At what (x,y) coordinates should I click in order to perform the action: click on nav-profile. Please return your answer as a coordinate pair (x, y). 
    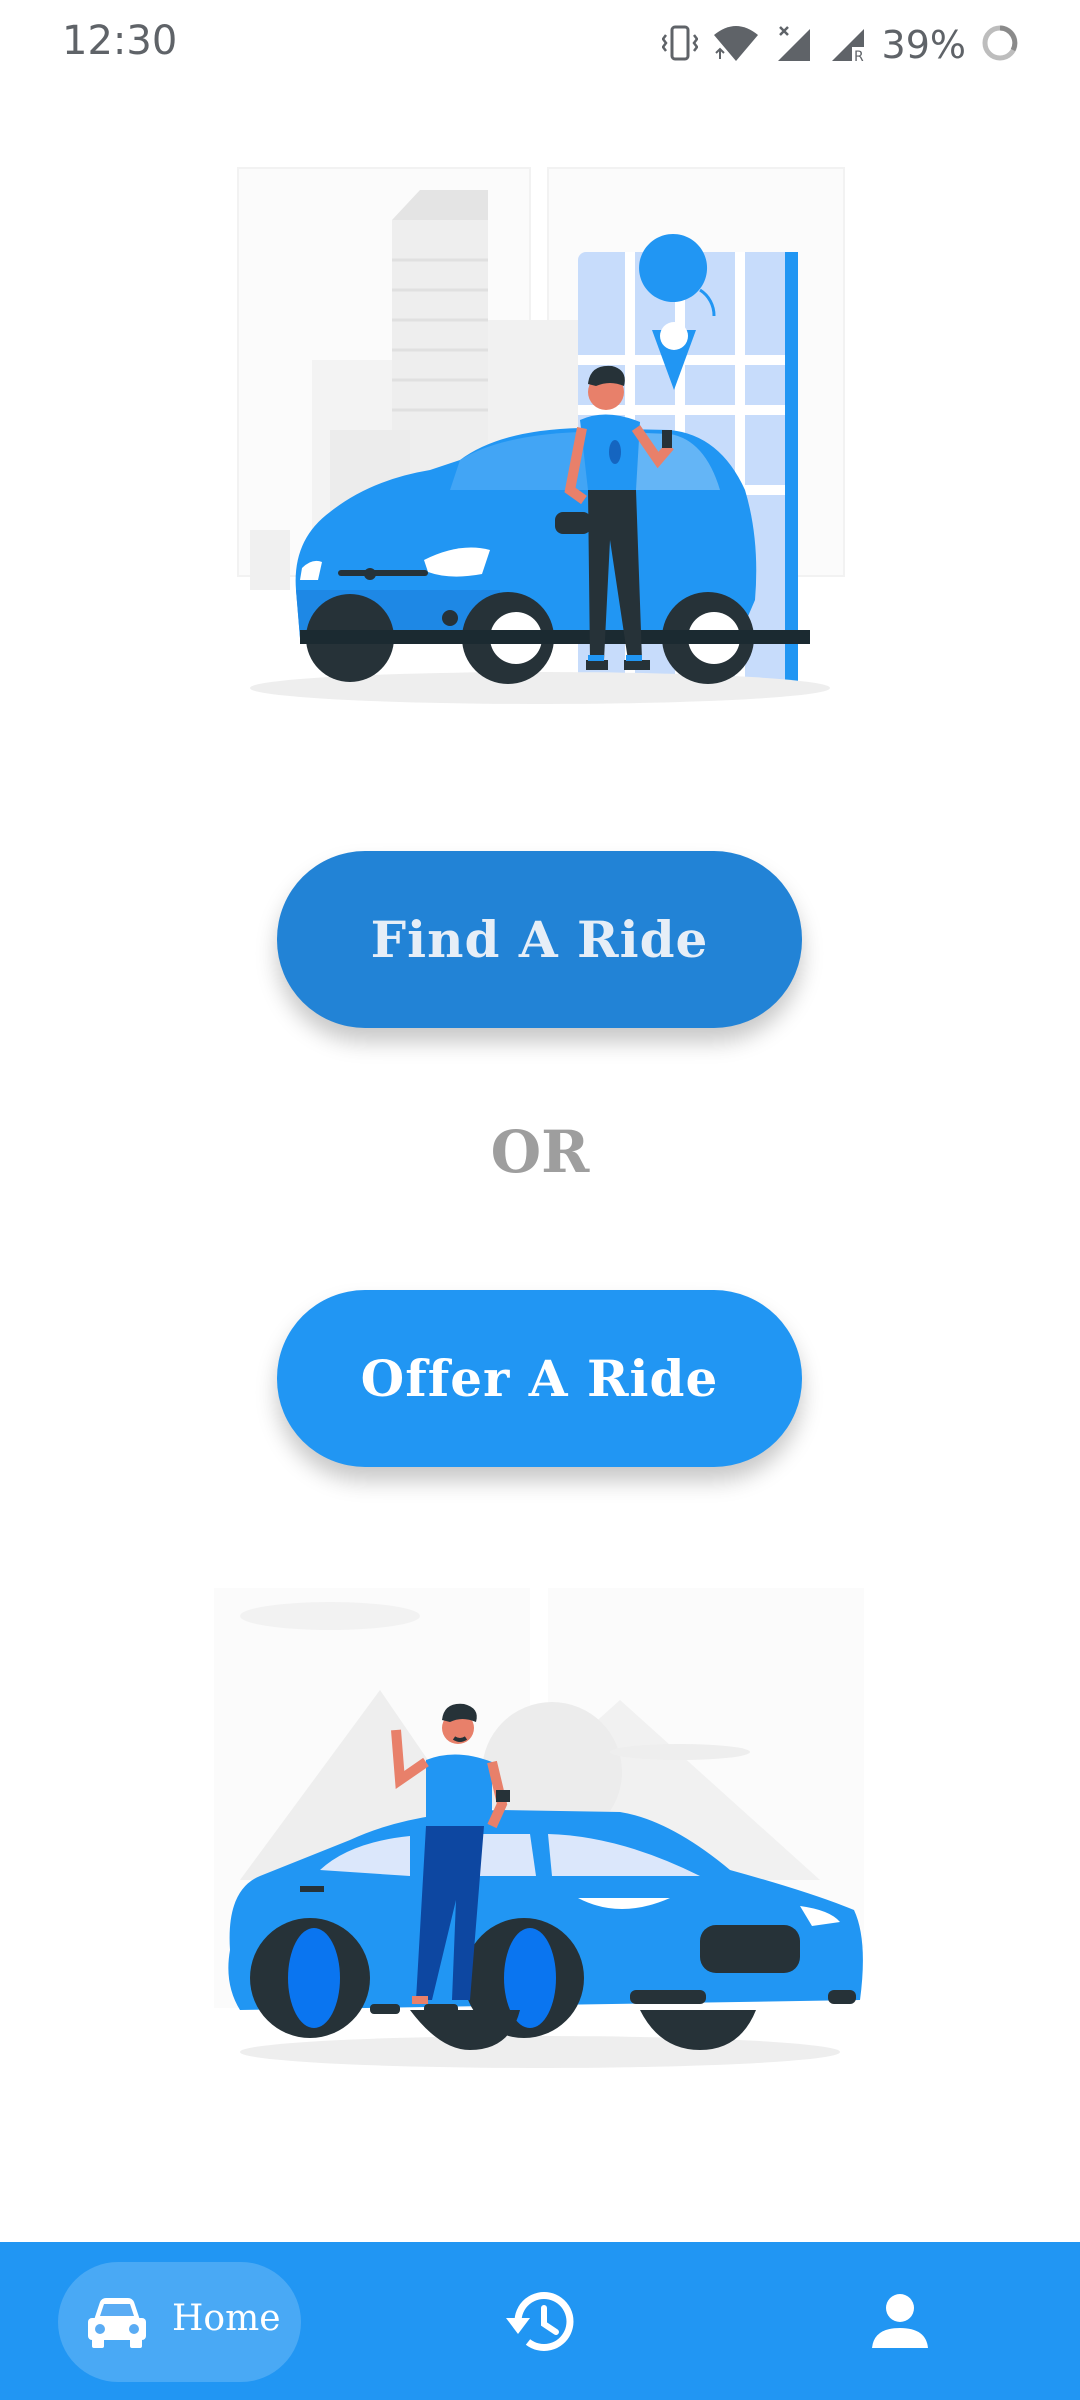
    Looking at the image, I should click on (900, 2322).